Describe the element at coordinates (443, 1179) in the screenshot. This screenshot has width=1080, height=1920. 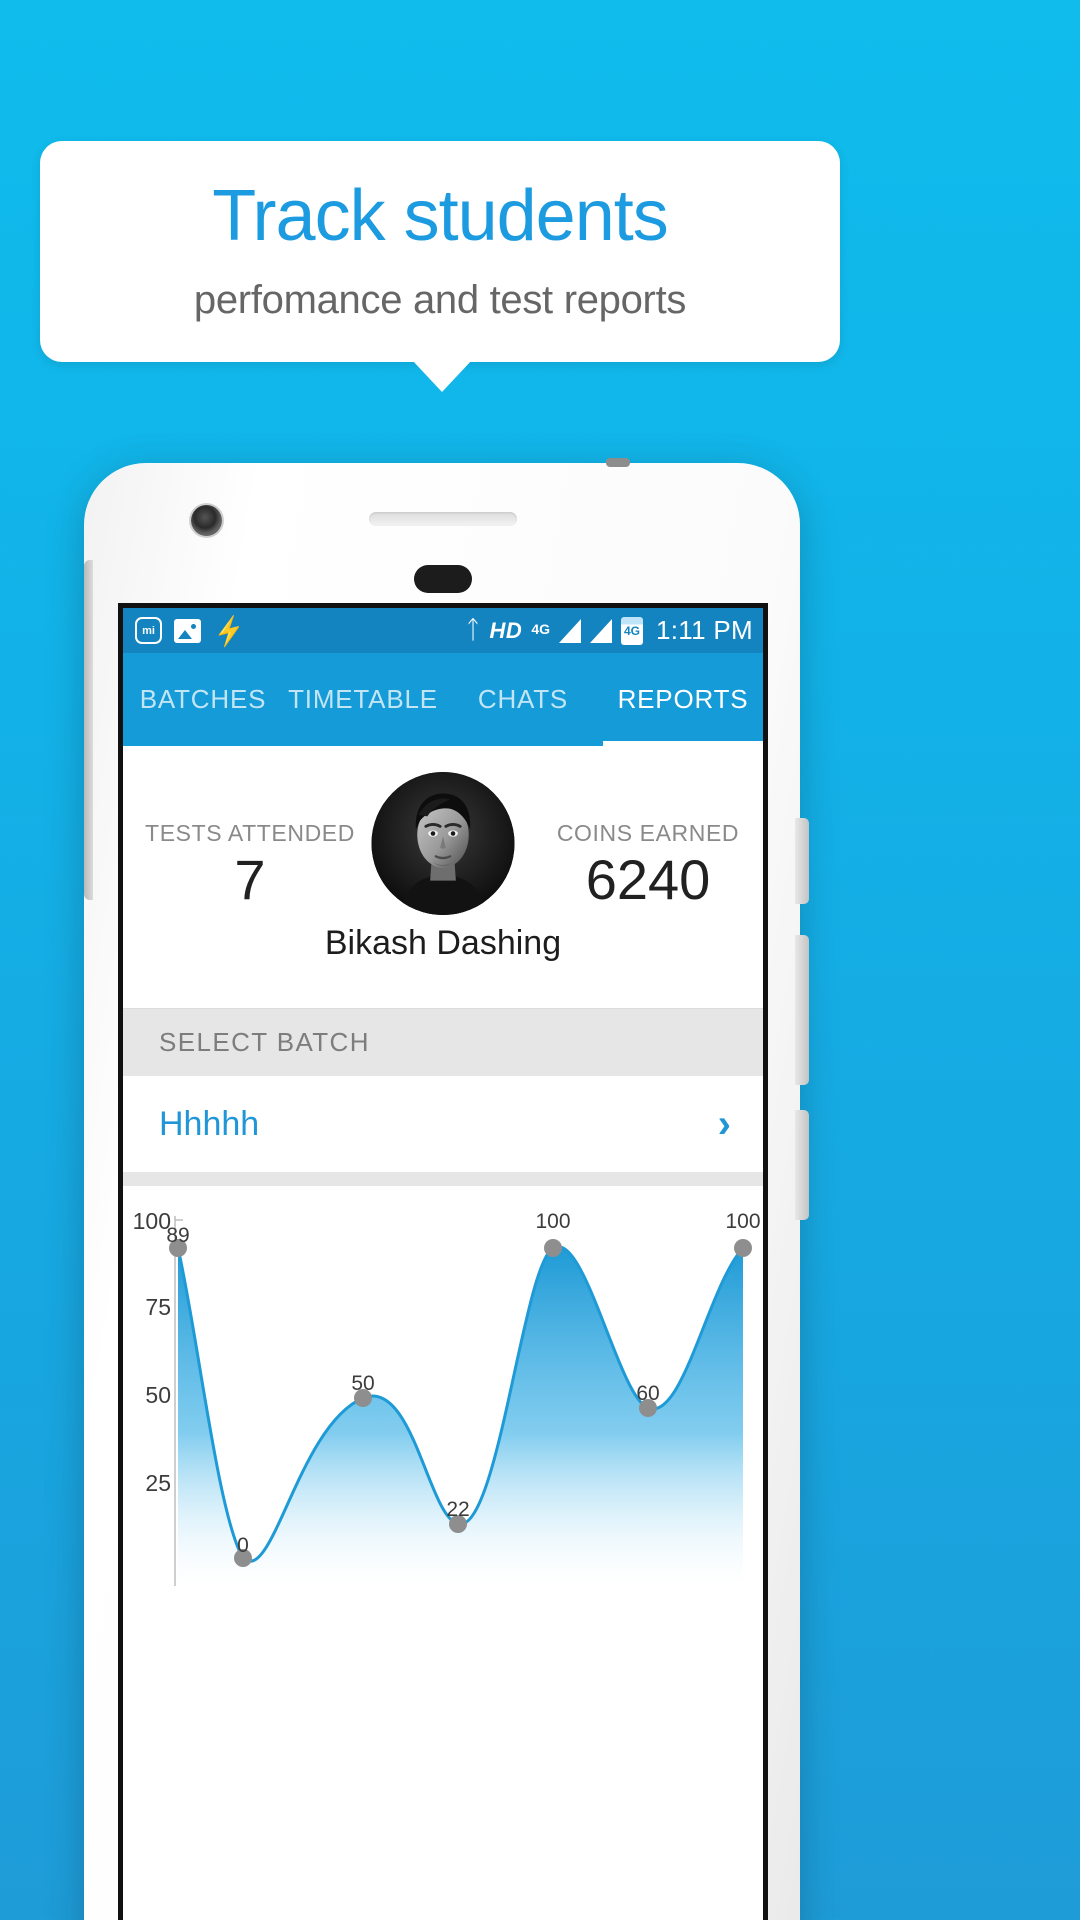
I see `section-divider` at that location.